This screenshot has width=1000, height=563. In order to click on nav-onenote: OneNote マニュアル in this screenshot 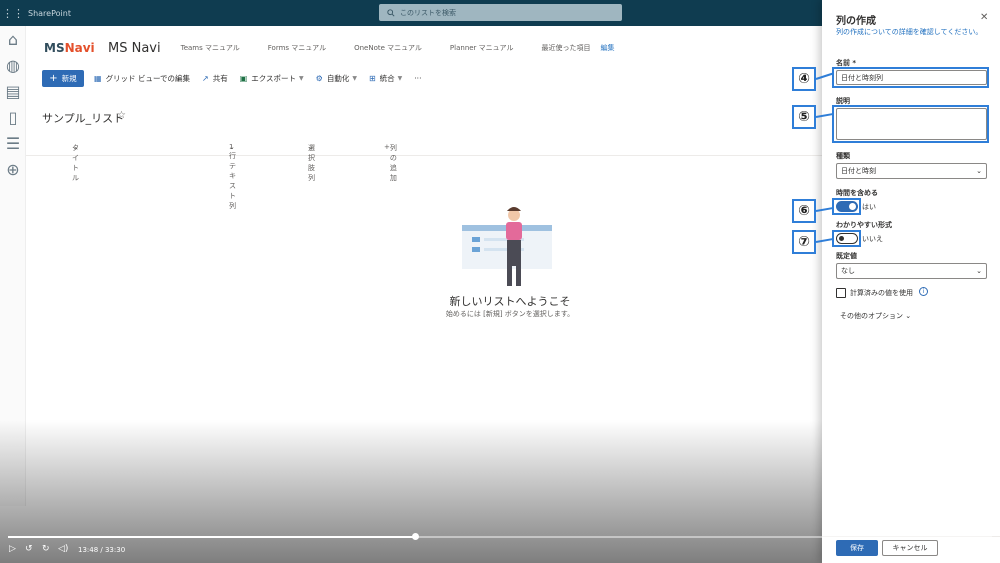, I will do `click(388, 48)`.